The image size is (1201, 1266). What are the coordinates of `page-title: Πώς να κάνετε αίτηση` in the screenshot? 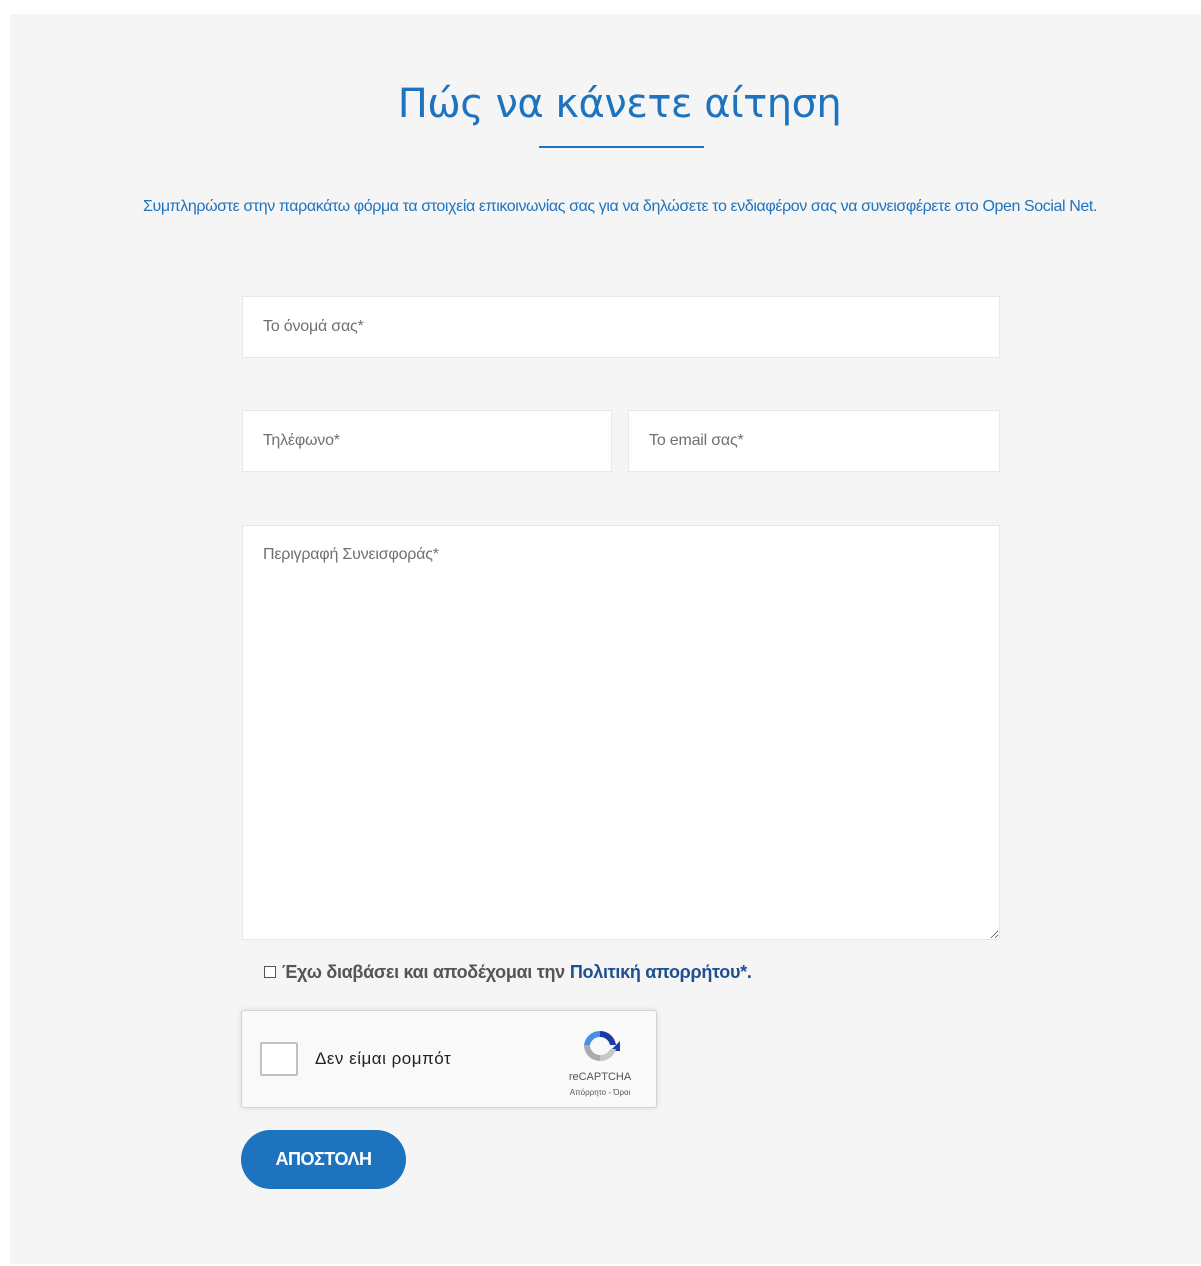 It's located at (619, 104).